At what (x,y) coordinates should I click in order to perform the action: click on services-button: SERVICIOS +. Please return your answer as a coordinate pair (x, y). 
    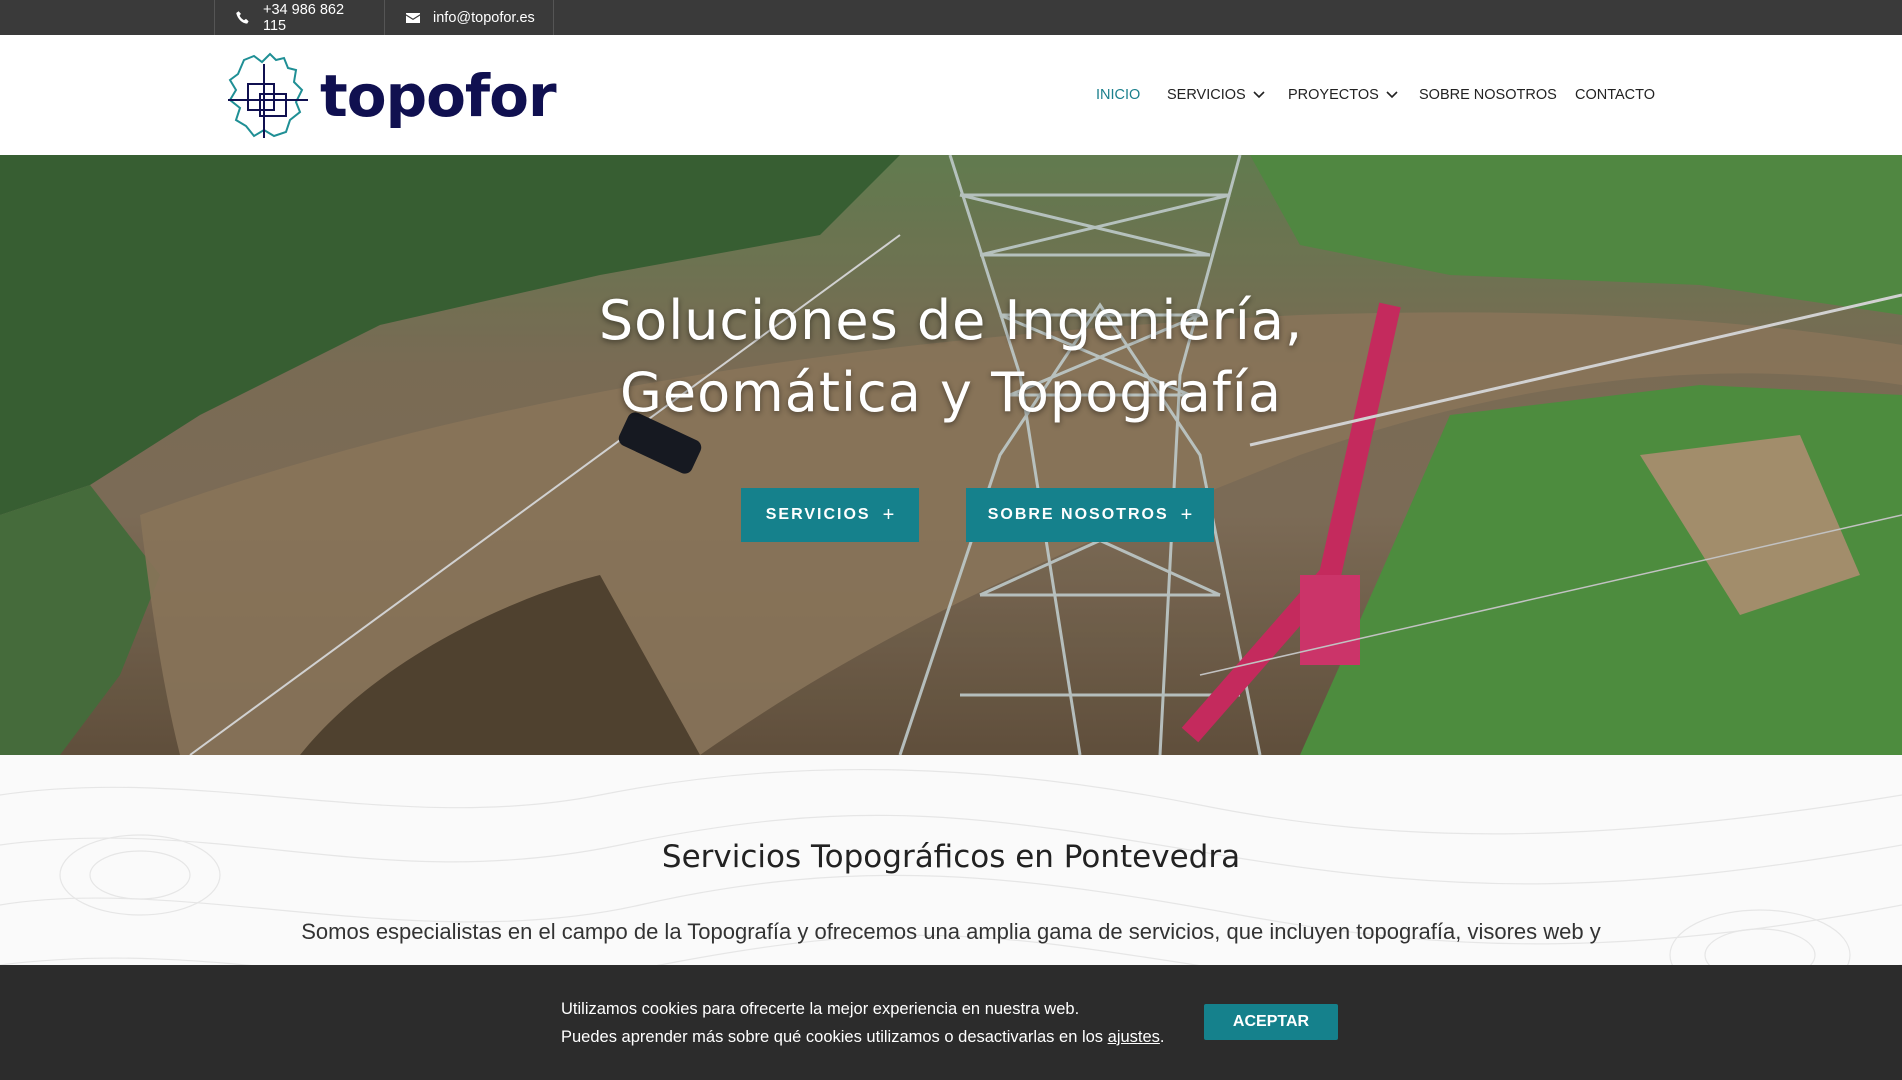
    Looking at the image, I should click on (830, 515).